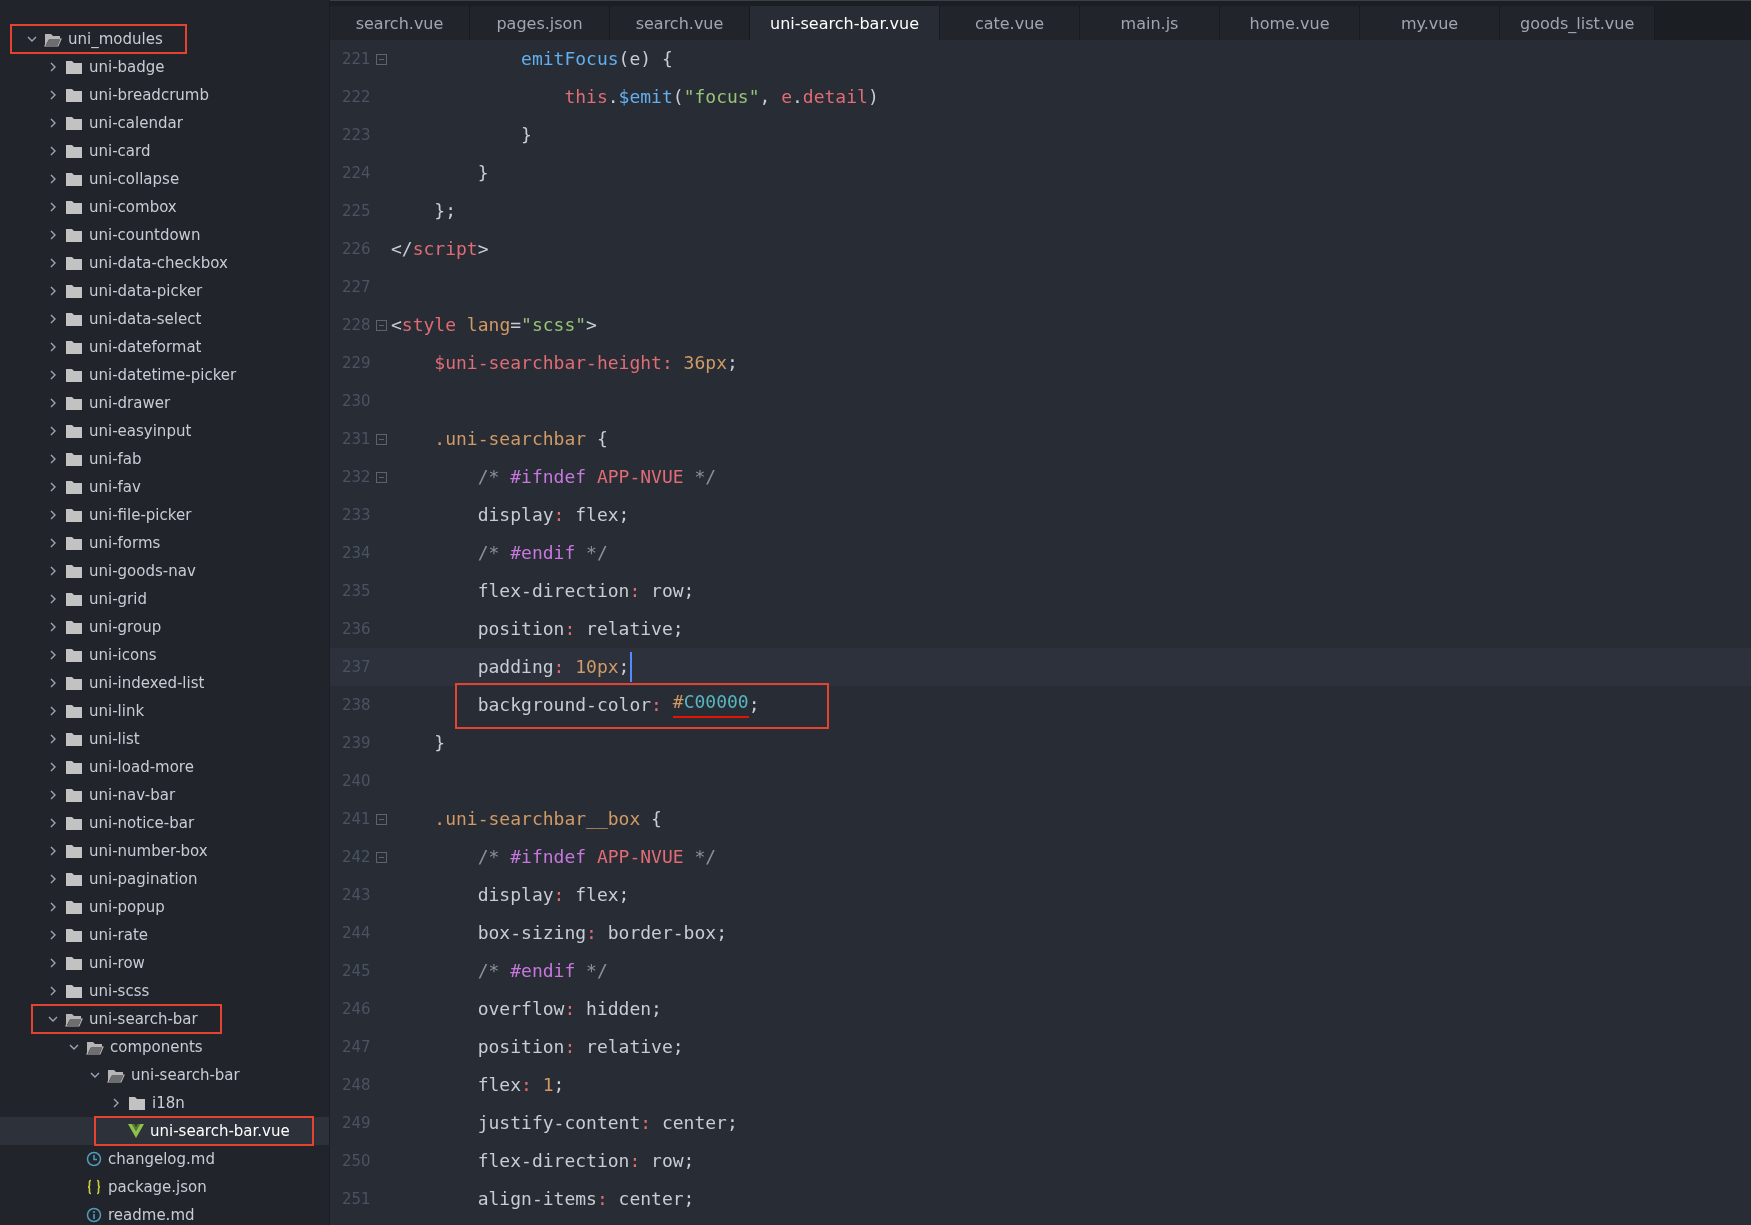 Image resolution: width=1751 pixels, height=1225 pixels. What do you see at coordinates (607, 1123) in the screenshot?
I see `code-line: justify-content: center;` at bounding box center [607, 1123].